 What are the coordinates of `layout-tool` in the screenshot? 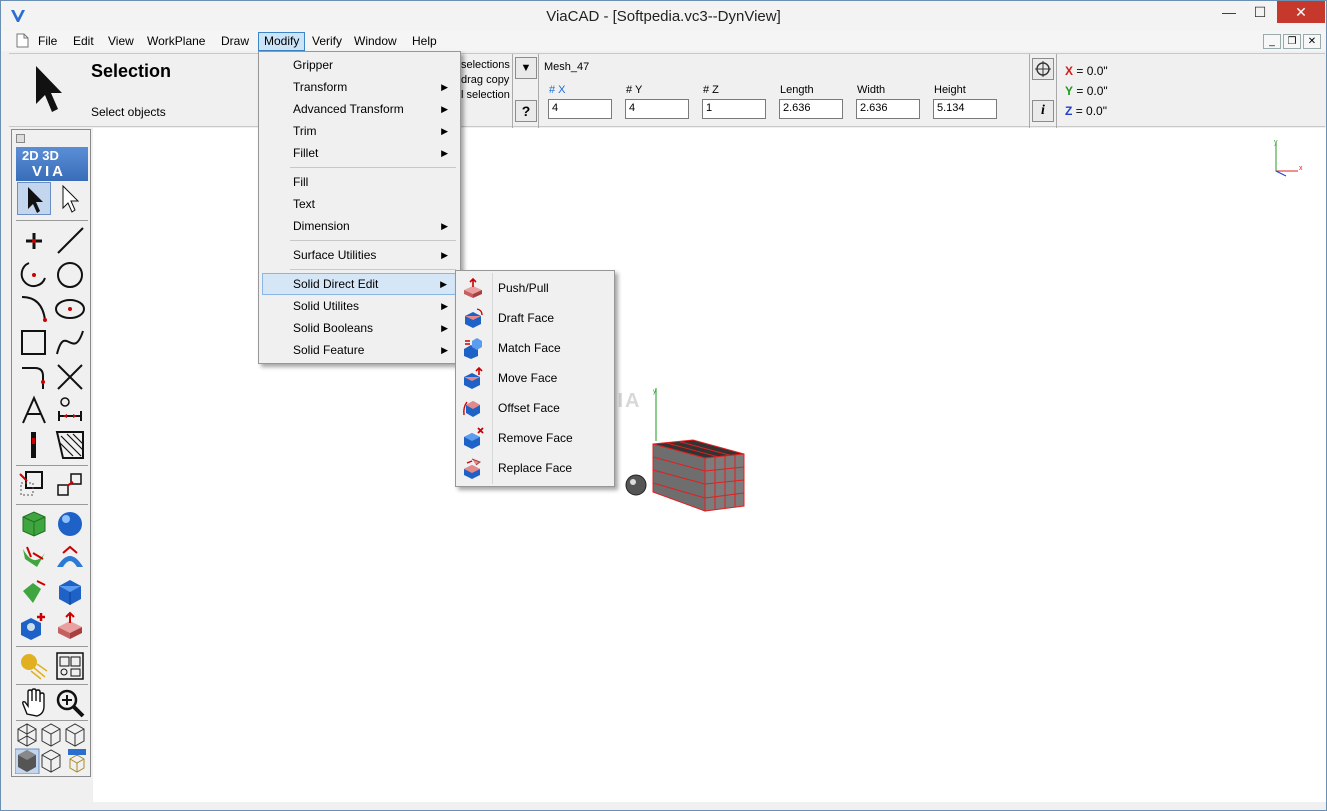 It's located at (70, 665).